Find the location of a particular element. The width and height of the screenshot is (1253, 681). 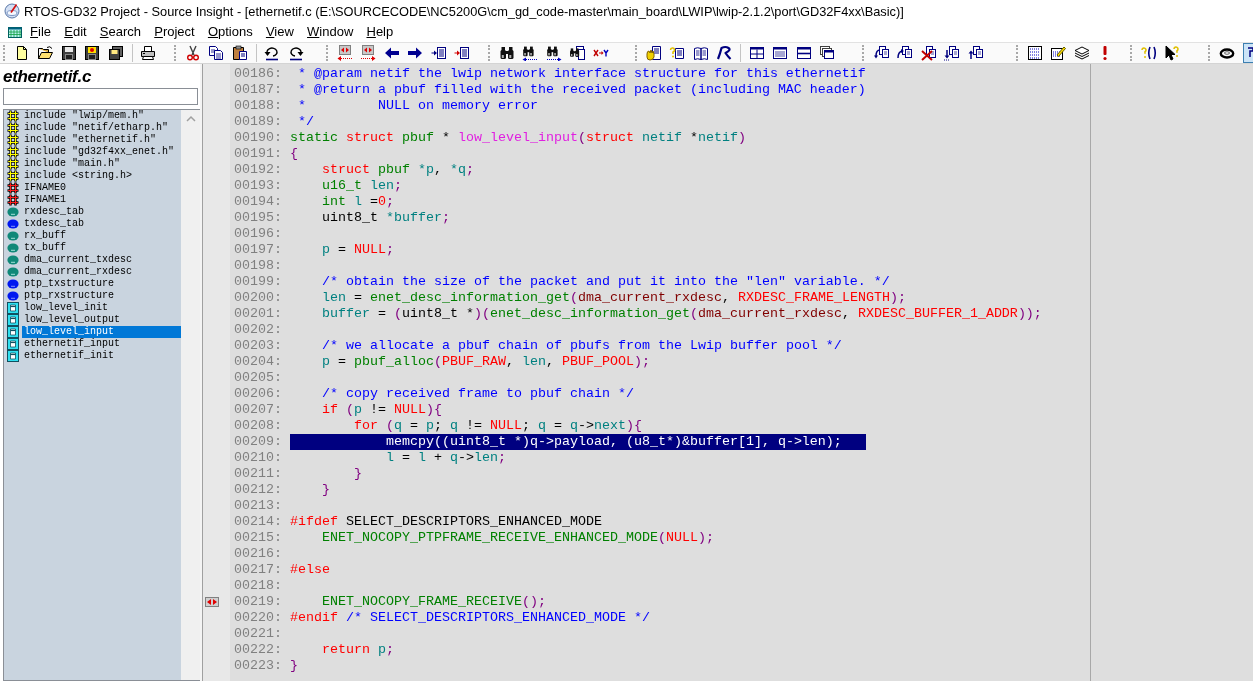

line-number: 00213: is located at coordinates (258, 506).